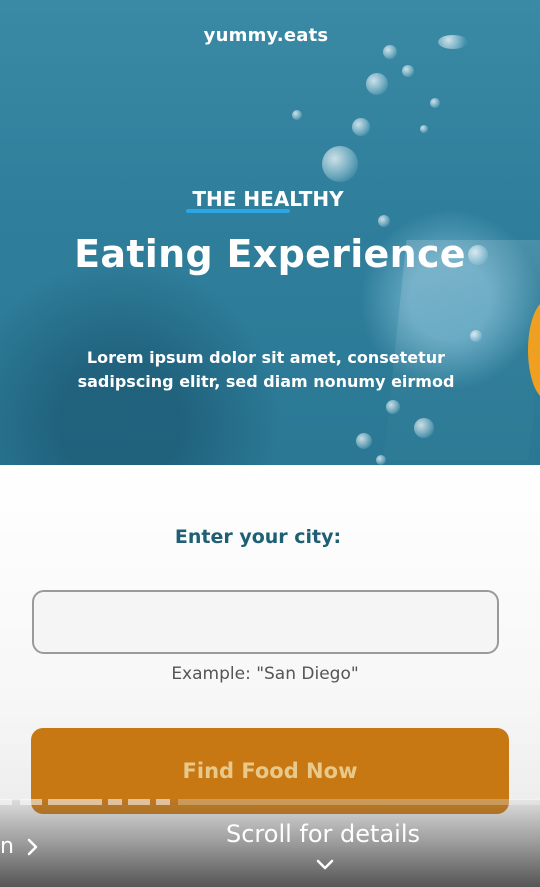  What do you see at coordinates (266, 381) in the screenshot?
I see `hero-description-line-2: sadipscing elitr, sed diam nonumy eirmod` at bounding box center [266, 381].